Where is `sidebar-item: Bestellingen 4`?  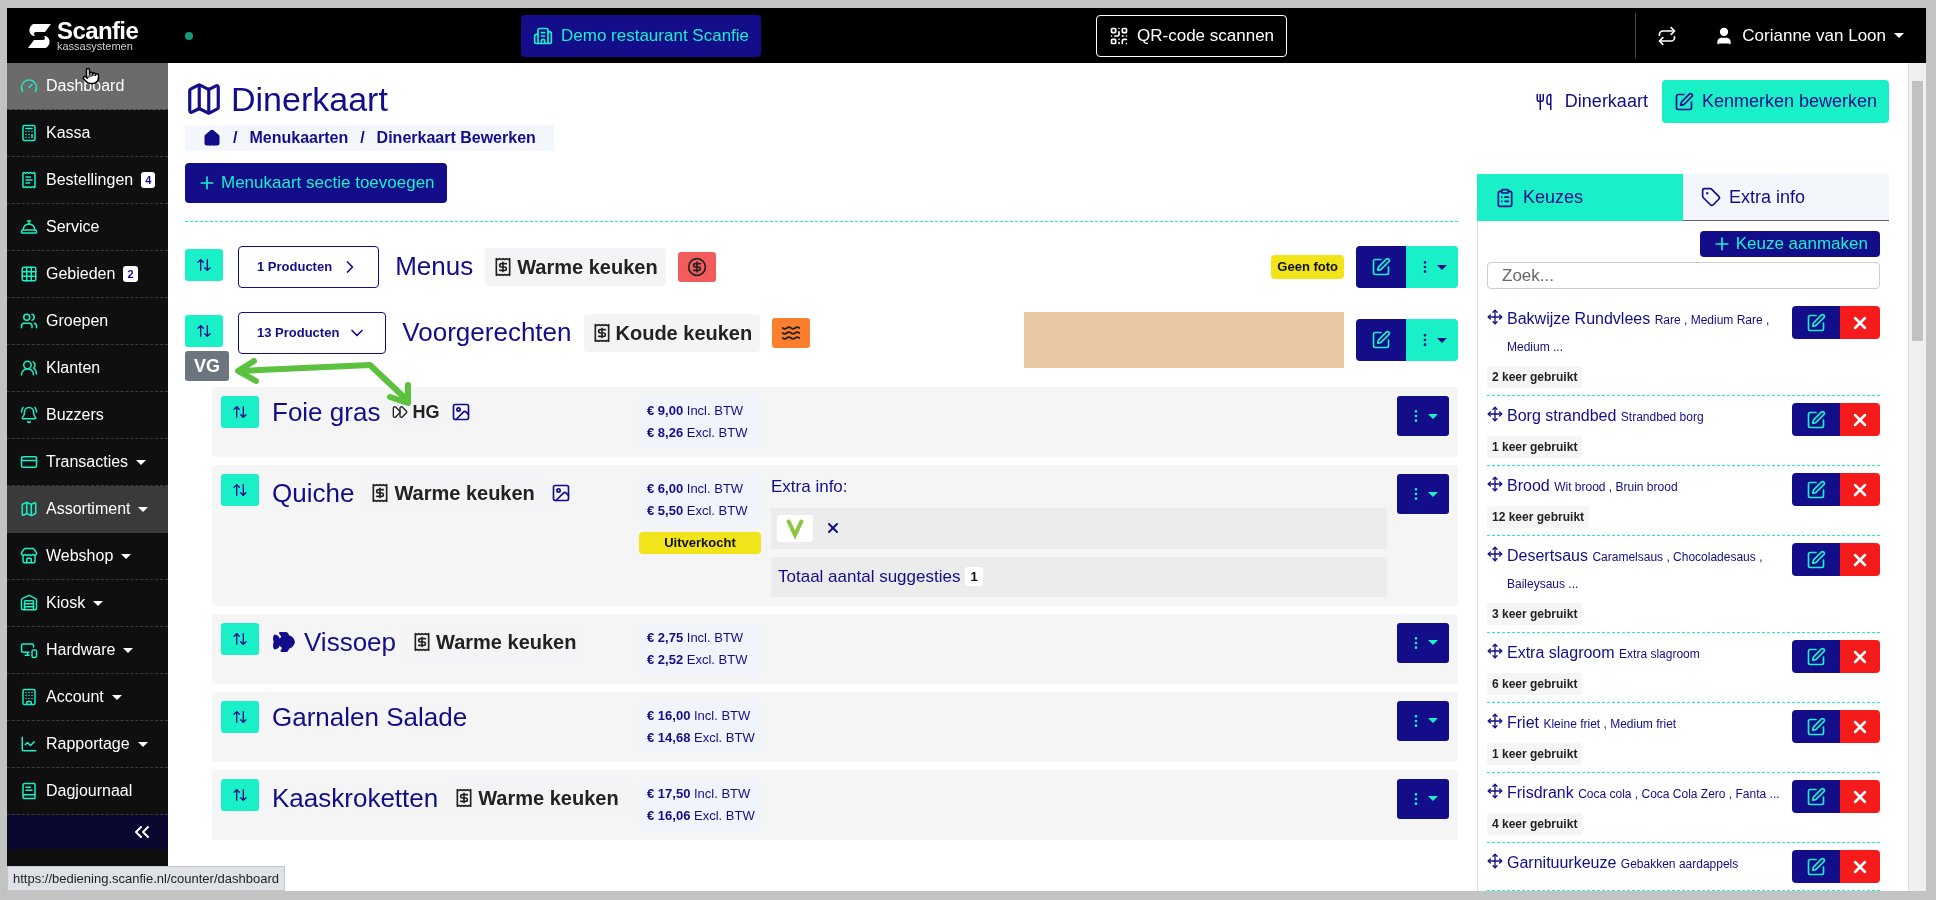 sidebar-item: Bestellingen 4 is located at coordinates (87, 180).